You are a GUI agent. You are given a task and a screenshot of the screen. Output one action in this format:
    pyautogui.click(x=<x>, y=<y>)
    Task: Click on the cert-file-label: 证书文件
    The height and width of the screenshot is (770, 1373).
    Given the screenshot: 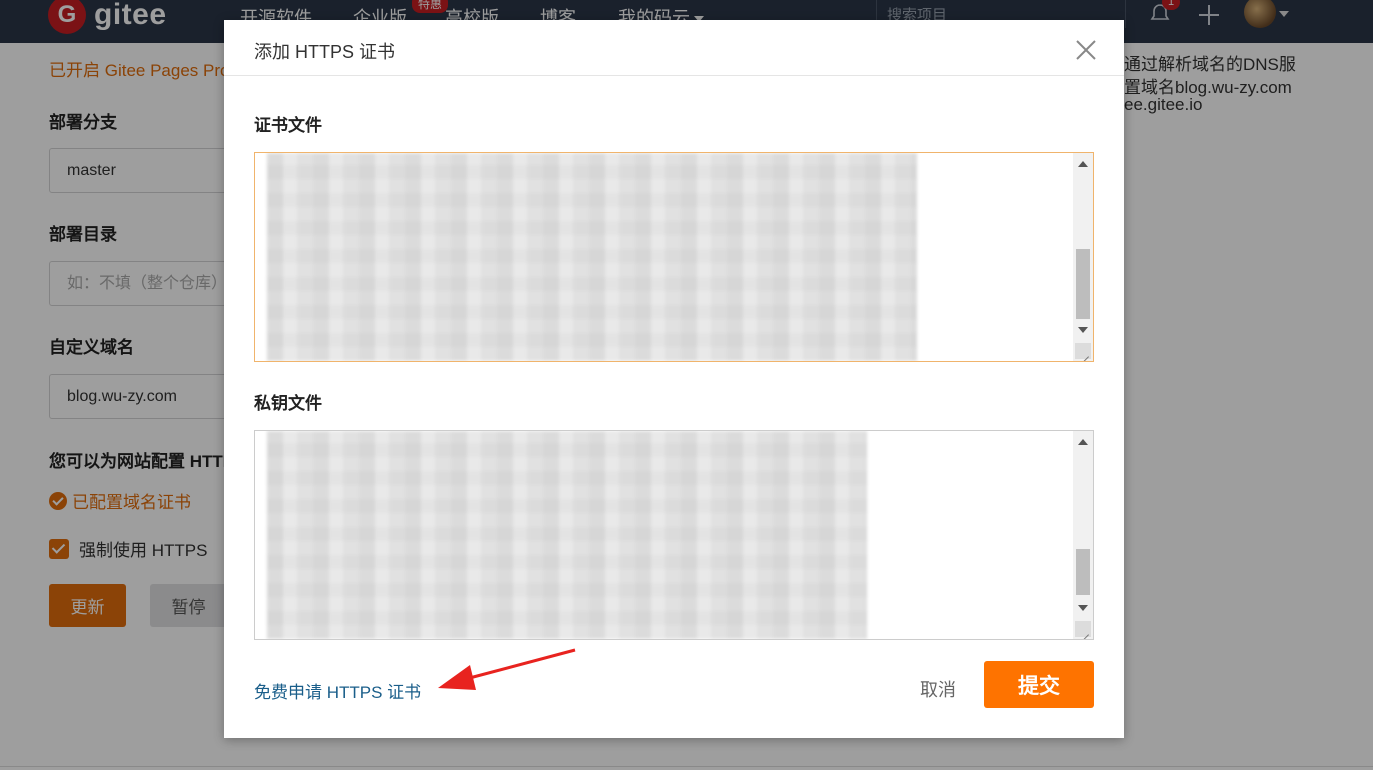 What is the action you would take?
    pyautogui.click(x=288, y=125)
    